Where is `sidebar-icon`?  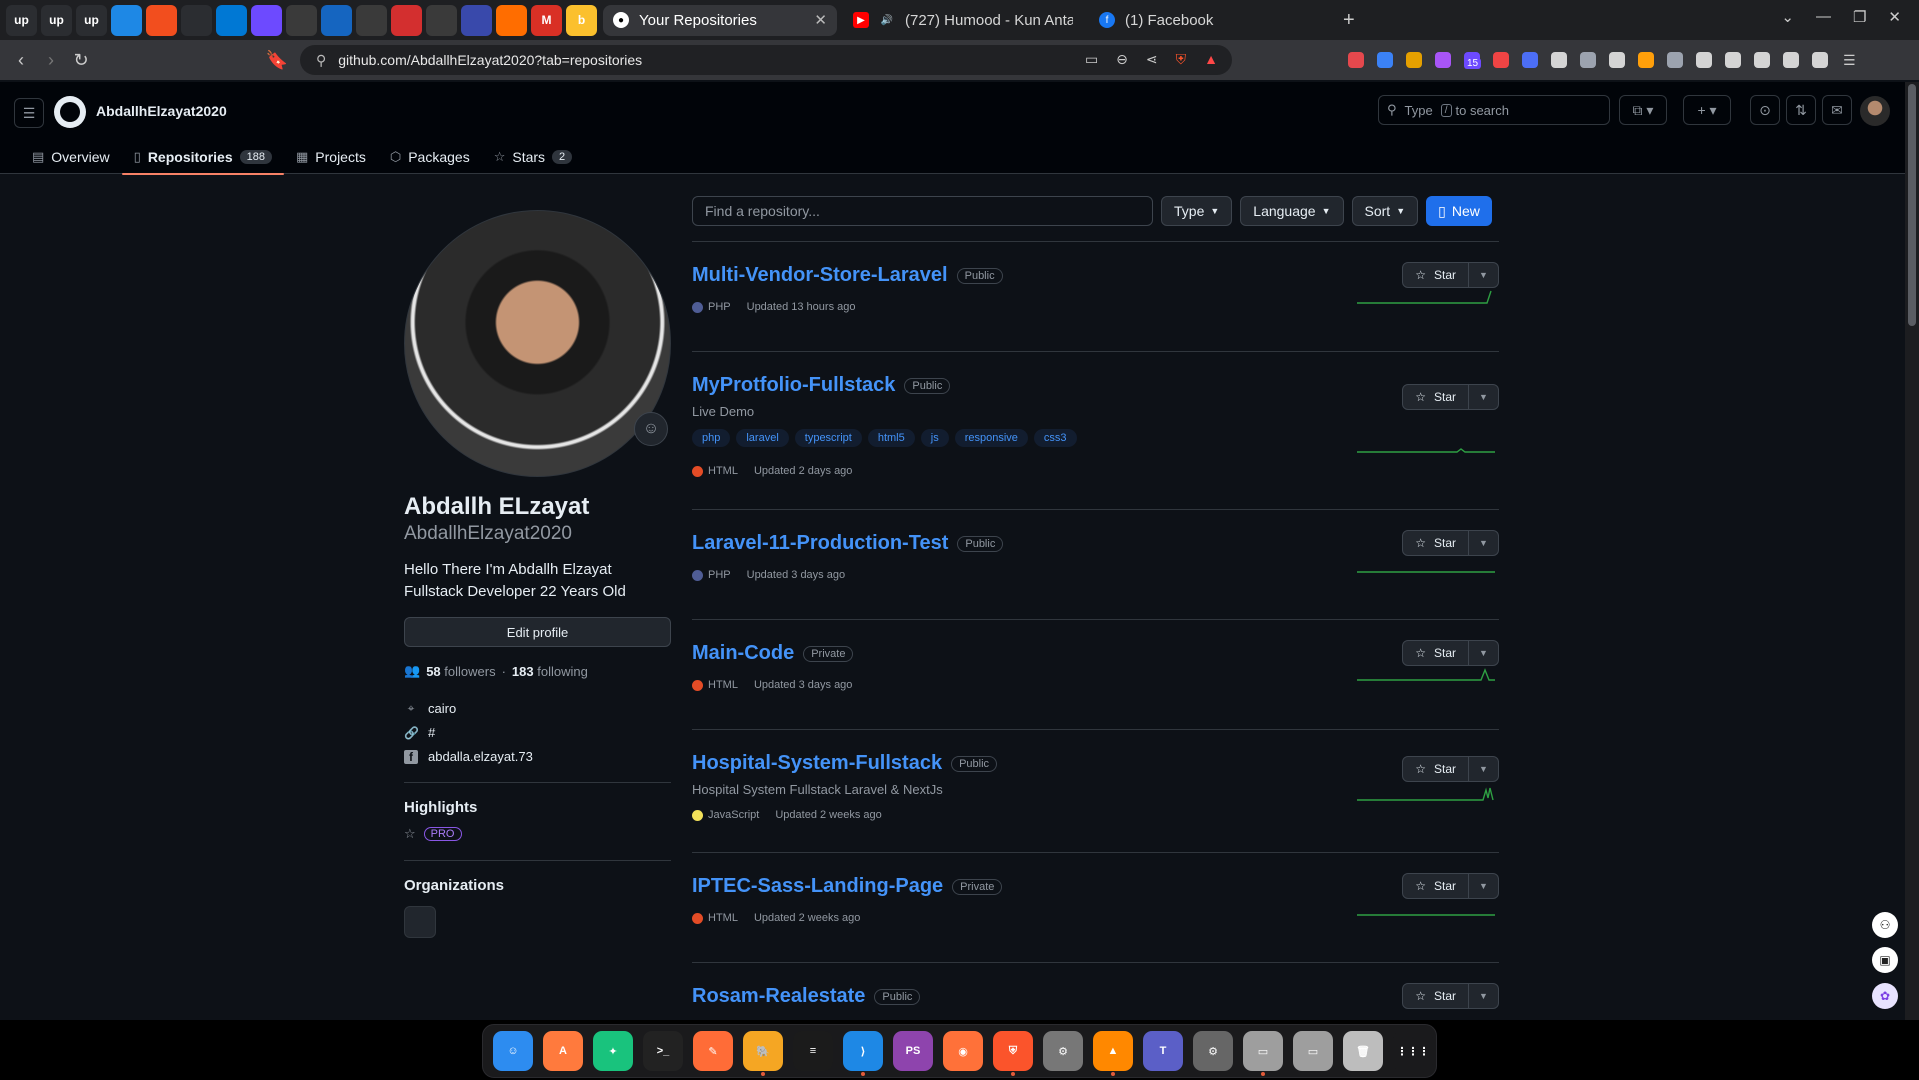
sidebar-icon is located at coordinates (1762, 60).